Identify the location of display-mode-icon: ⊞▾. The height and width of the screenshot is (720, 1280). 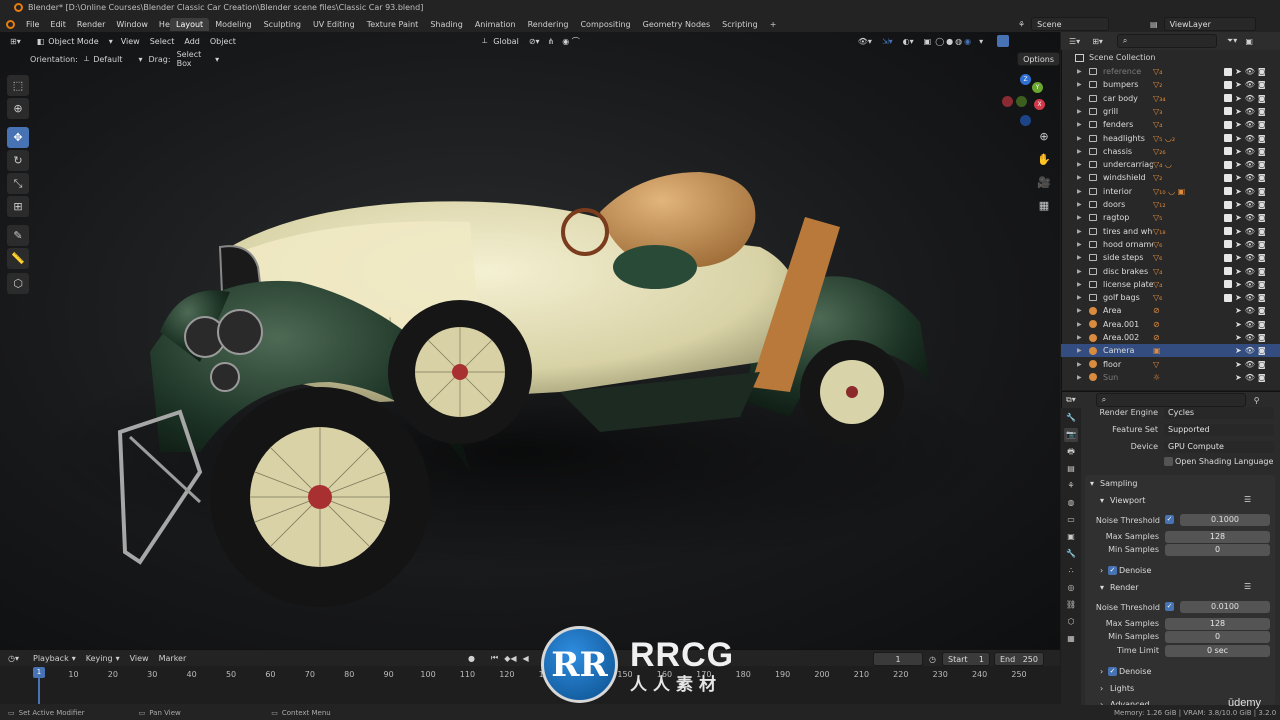
(1097, 41).